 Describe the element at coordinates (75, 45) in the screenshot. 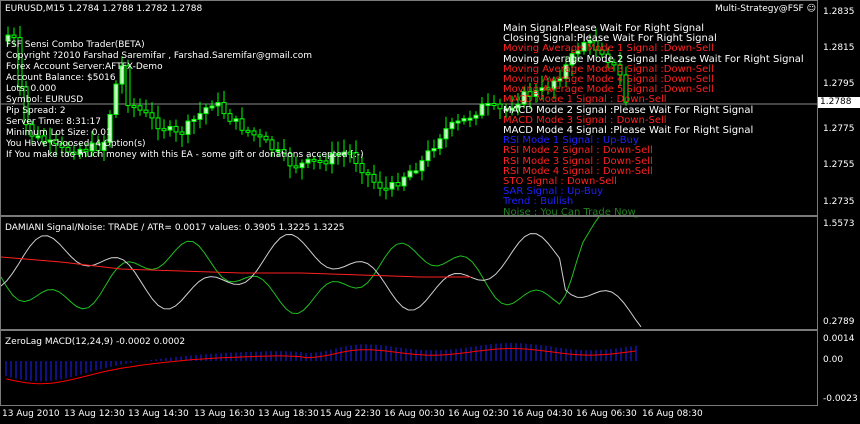

I see `ea-info-line: FSF Sensi Combo Trader(BETA)` at that location.